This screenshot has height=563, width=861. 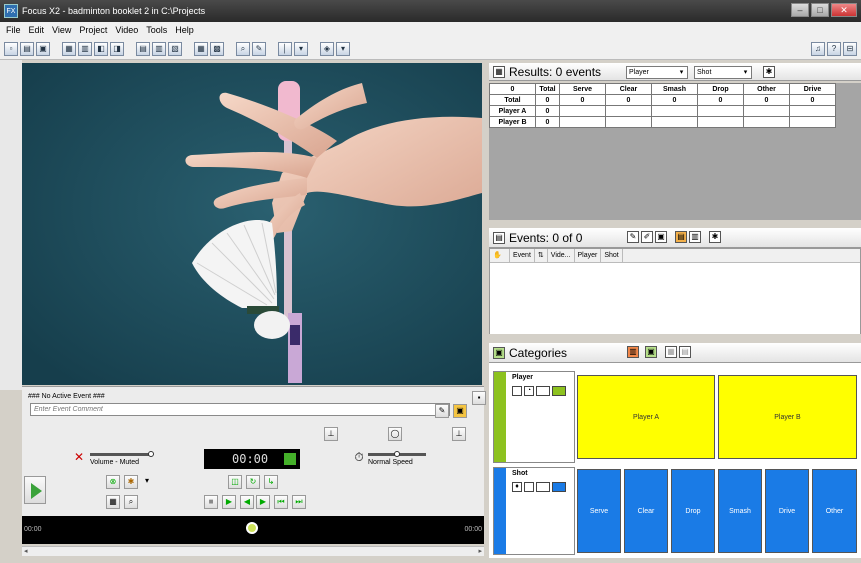 I want to click on play-button, so click(x=35, y=490).